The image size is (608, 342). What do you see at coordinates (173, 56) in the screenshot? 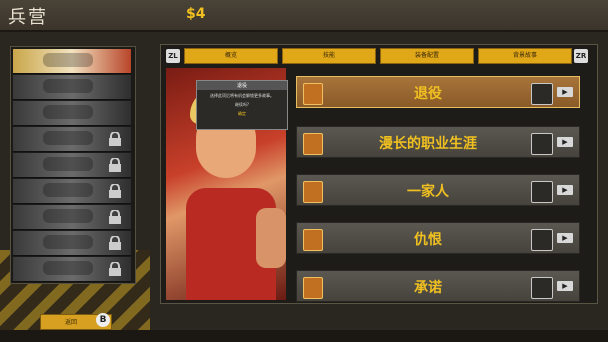
I see `zl-button-icon: ZL` at bounding box center [173, 56].